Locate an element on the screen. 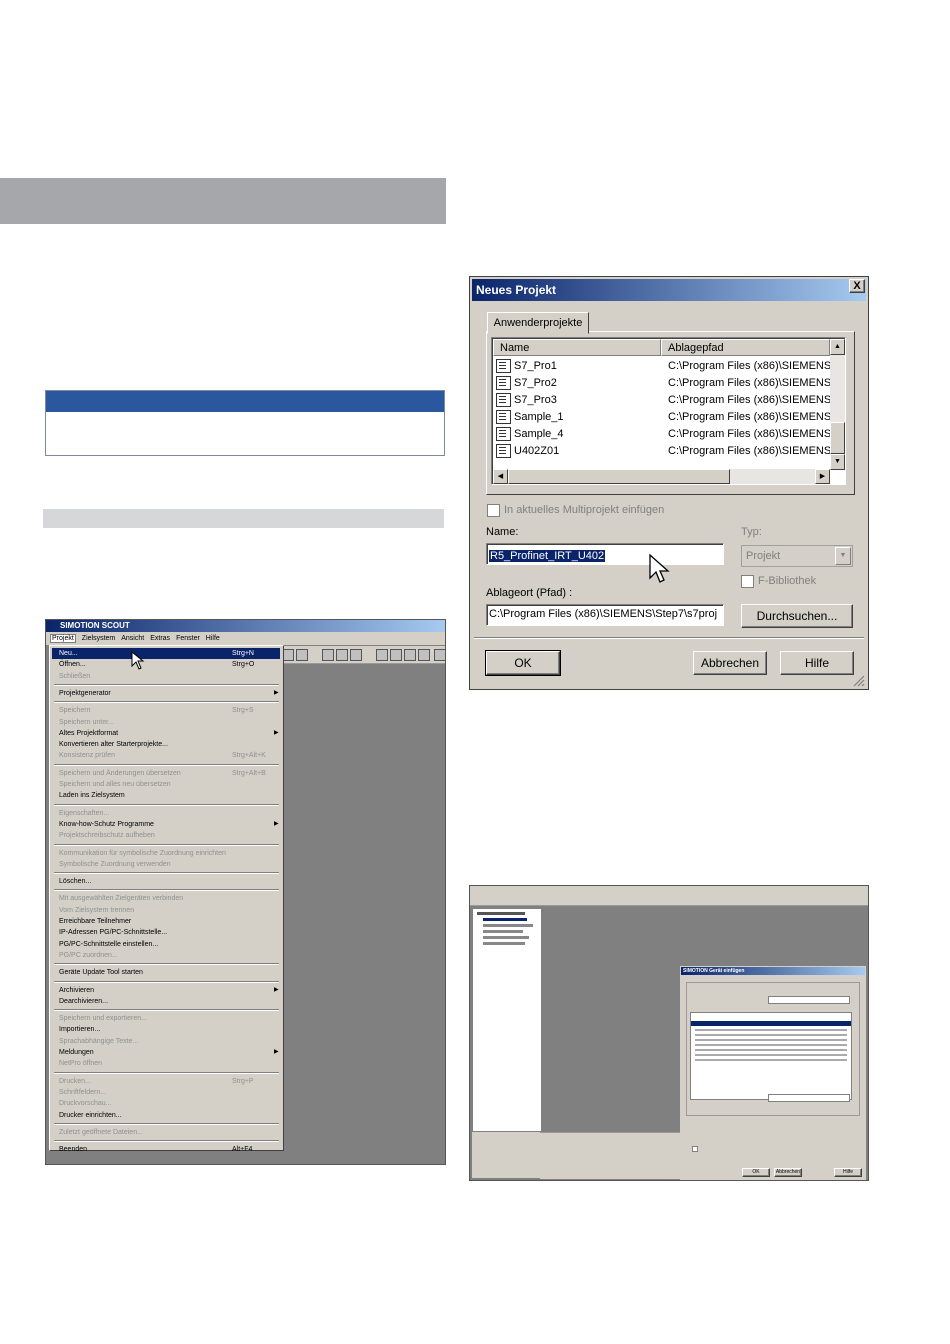 The image size is (950, 1344). name-field: R5_Profinet_IRT_U402 is located at coordinates (605, 554).